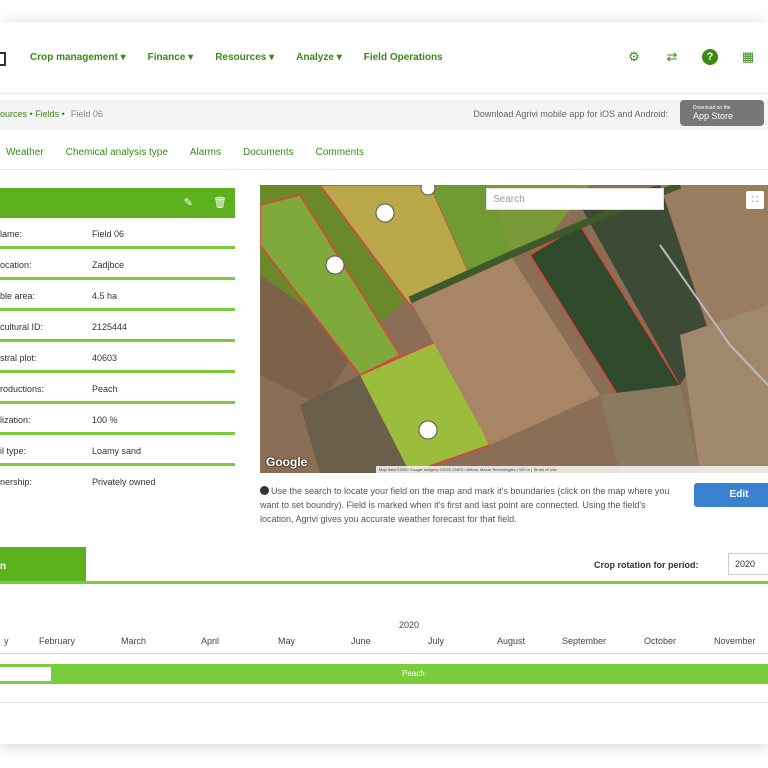 The height and width of the screenshot is (768, 768). Describe the element at coordinates (86, 114) in the screenshot. I see `breadcrumb-current: Field 06` at that location.